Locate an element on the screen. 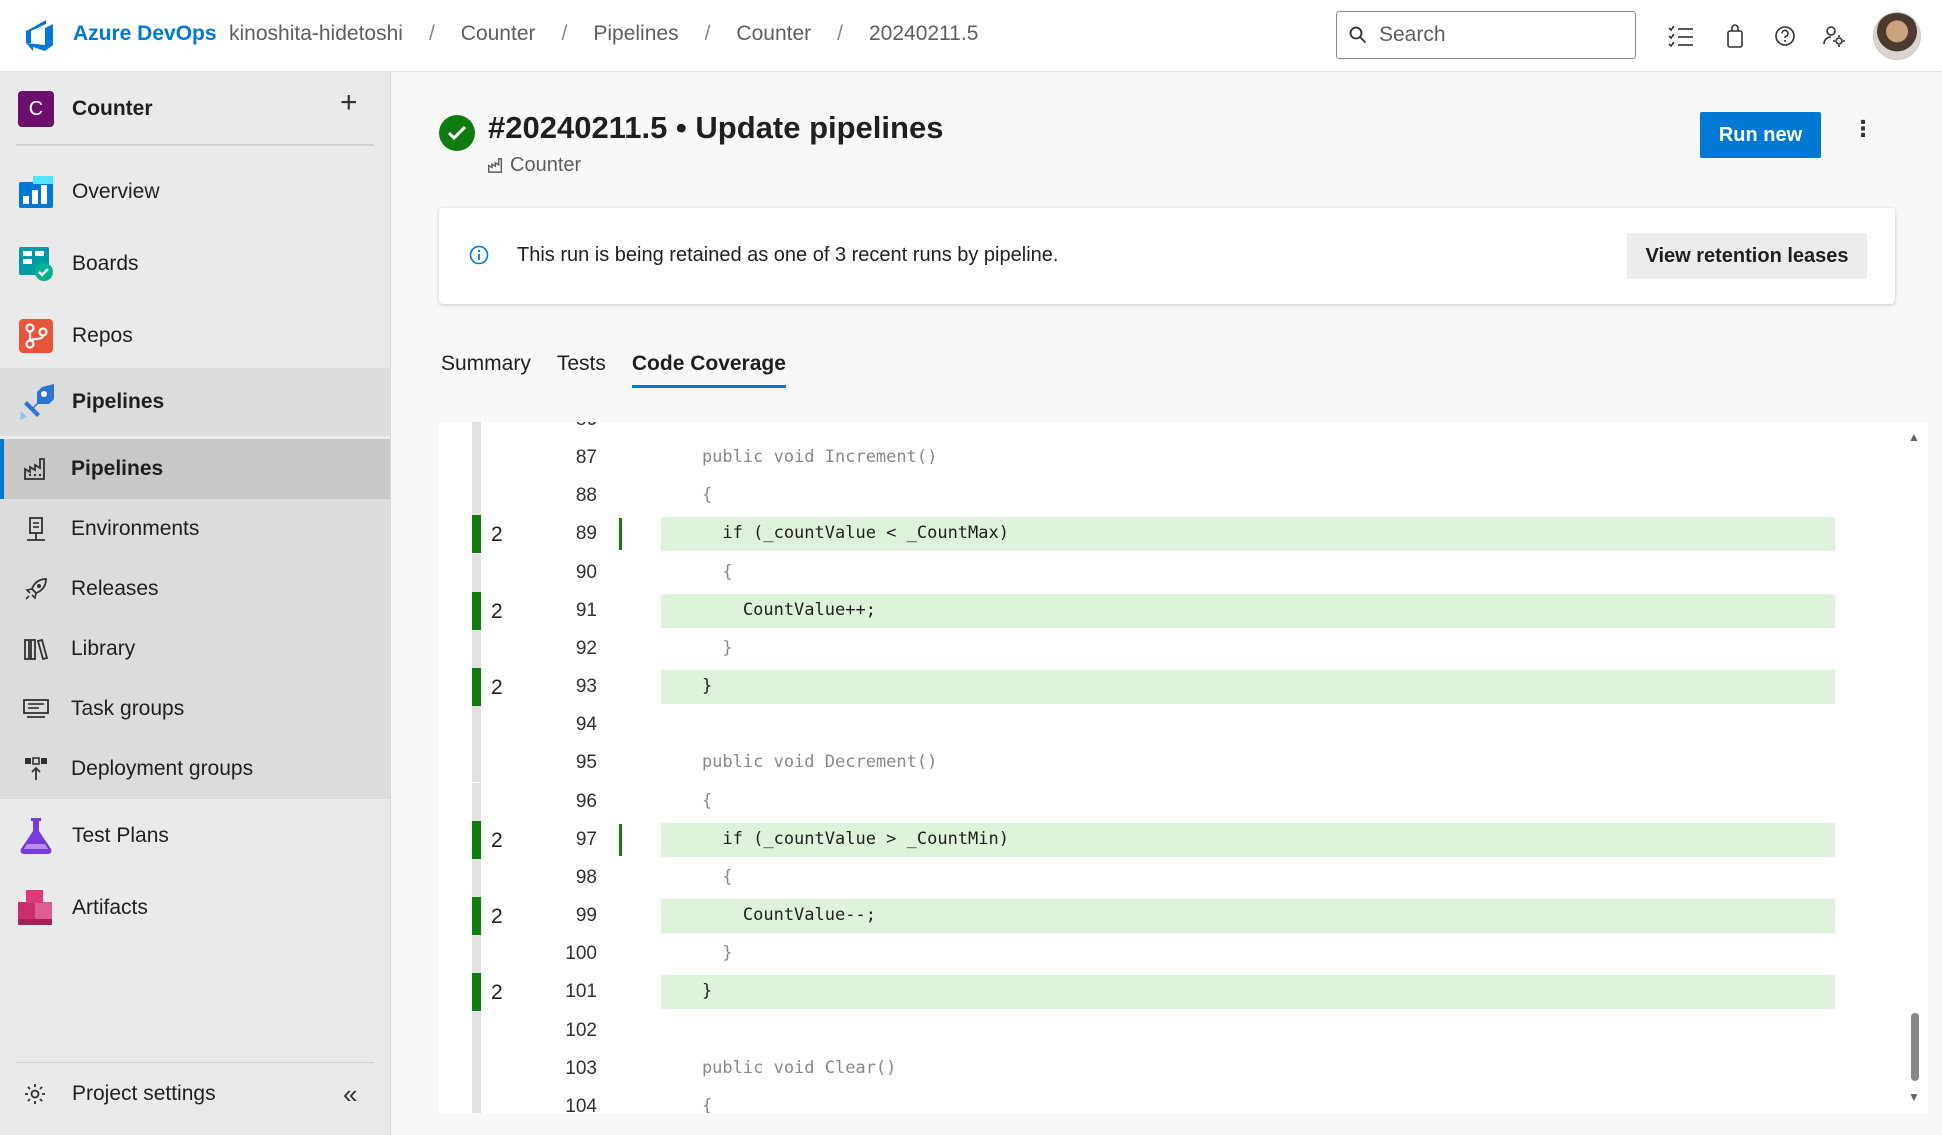  tab-tests: Tests is located at coordinates (581, 370).